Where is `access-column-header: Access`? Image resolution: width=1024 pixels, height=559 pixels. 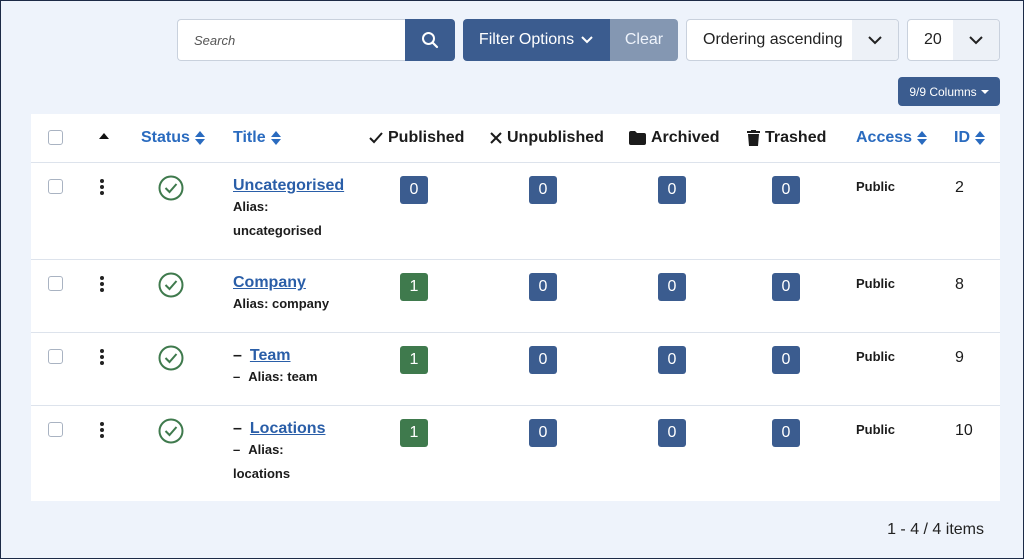 access-column-header: Access is located at coordinates (892, 138).